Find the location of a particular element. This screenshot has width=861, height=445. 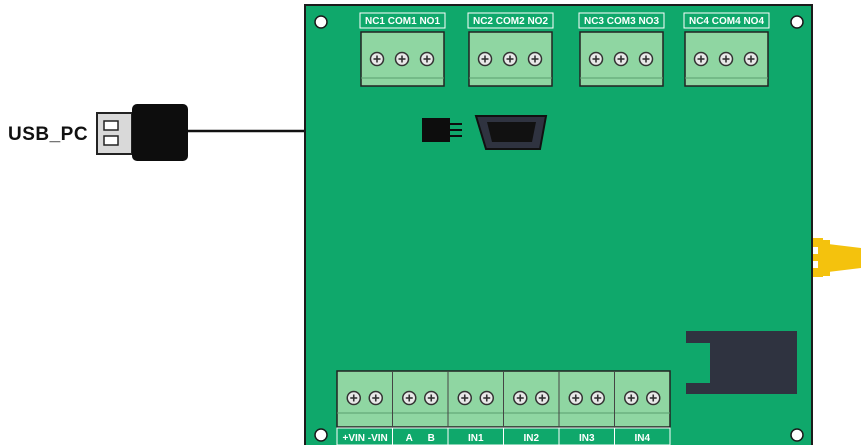

relay-group-4: NC4 COM4 NO4 is located at coordinates (726, 49).